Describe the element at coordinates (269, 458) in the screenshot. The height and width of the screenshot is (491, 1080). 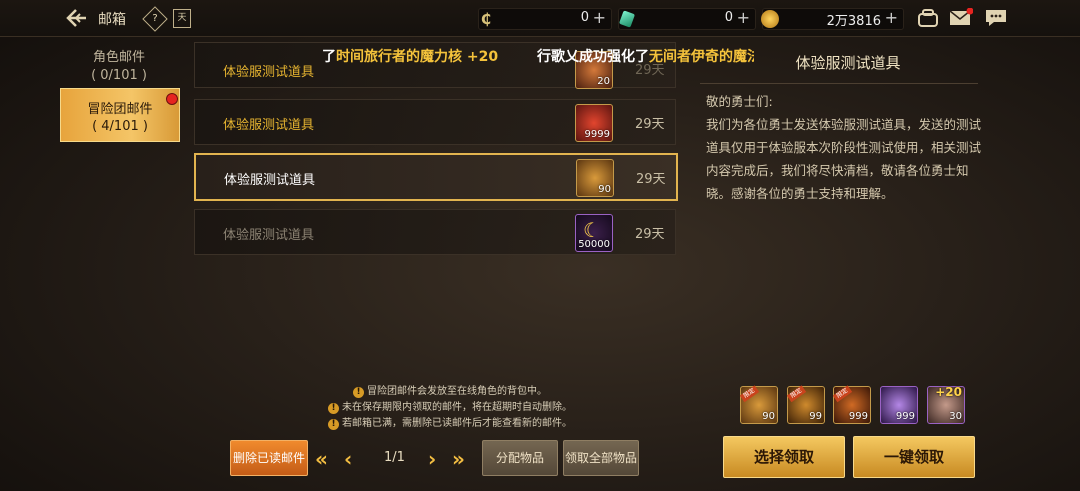
I see `delete-read-button: 删除已读邮件` at that location.